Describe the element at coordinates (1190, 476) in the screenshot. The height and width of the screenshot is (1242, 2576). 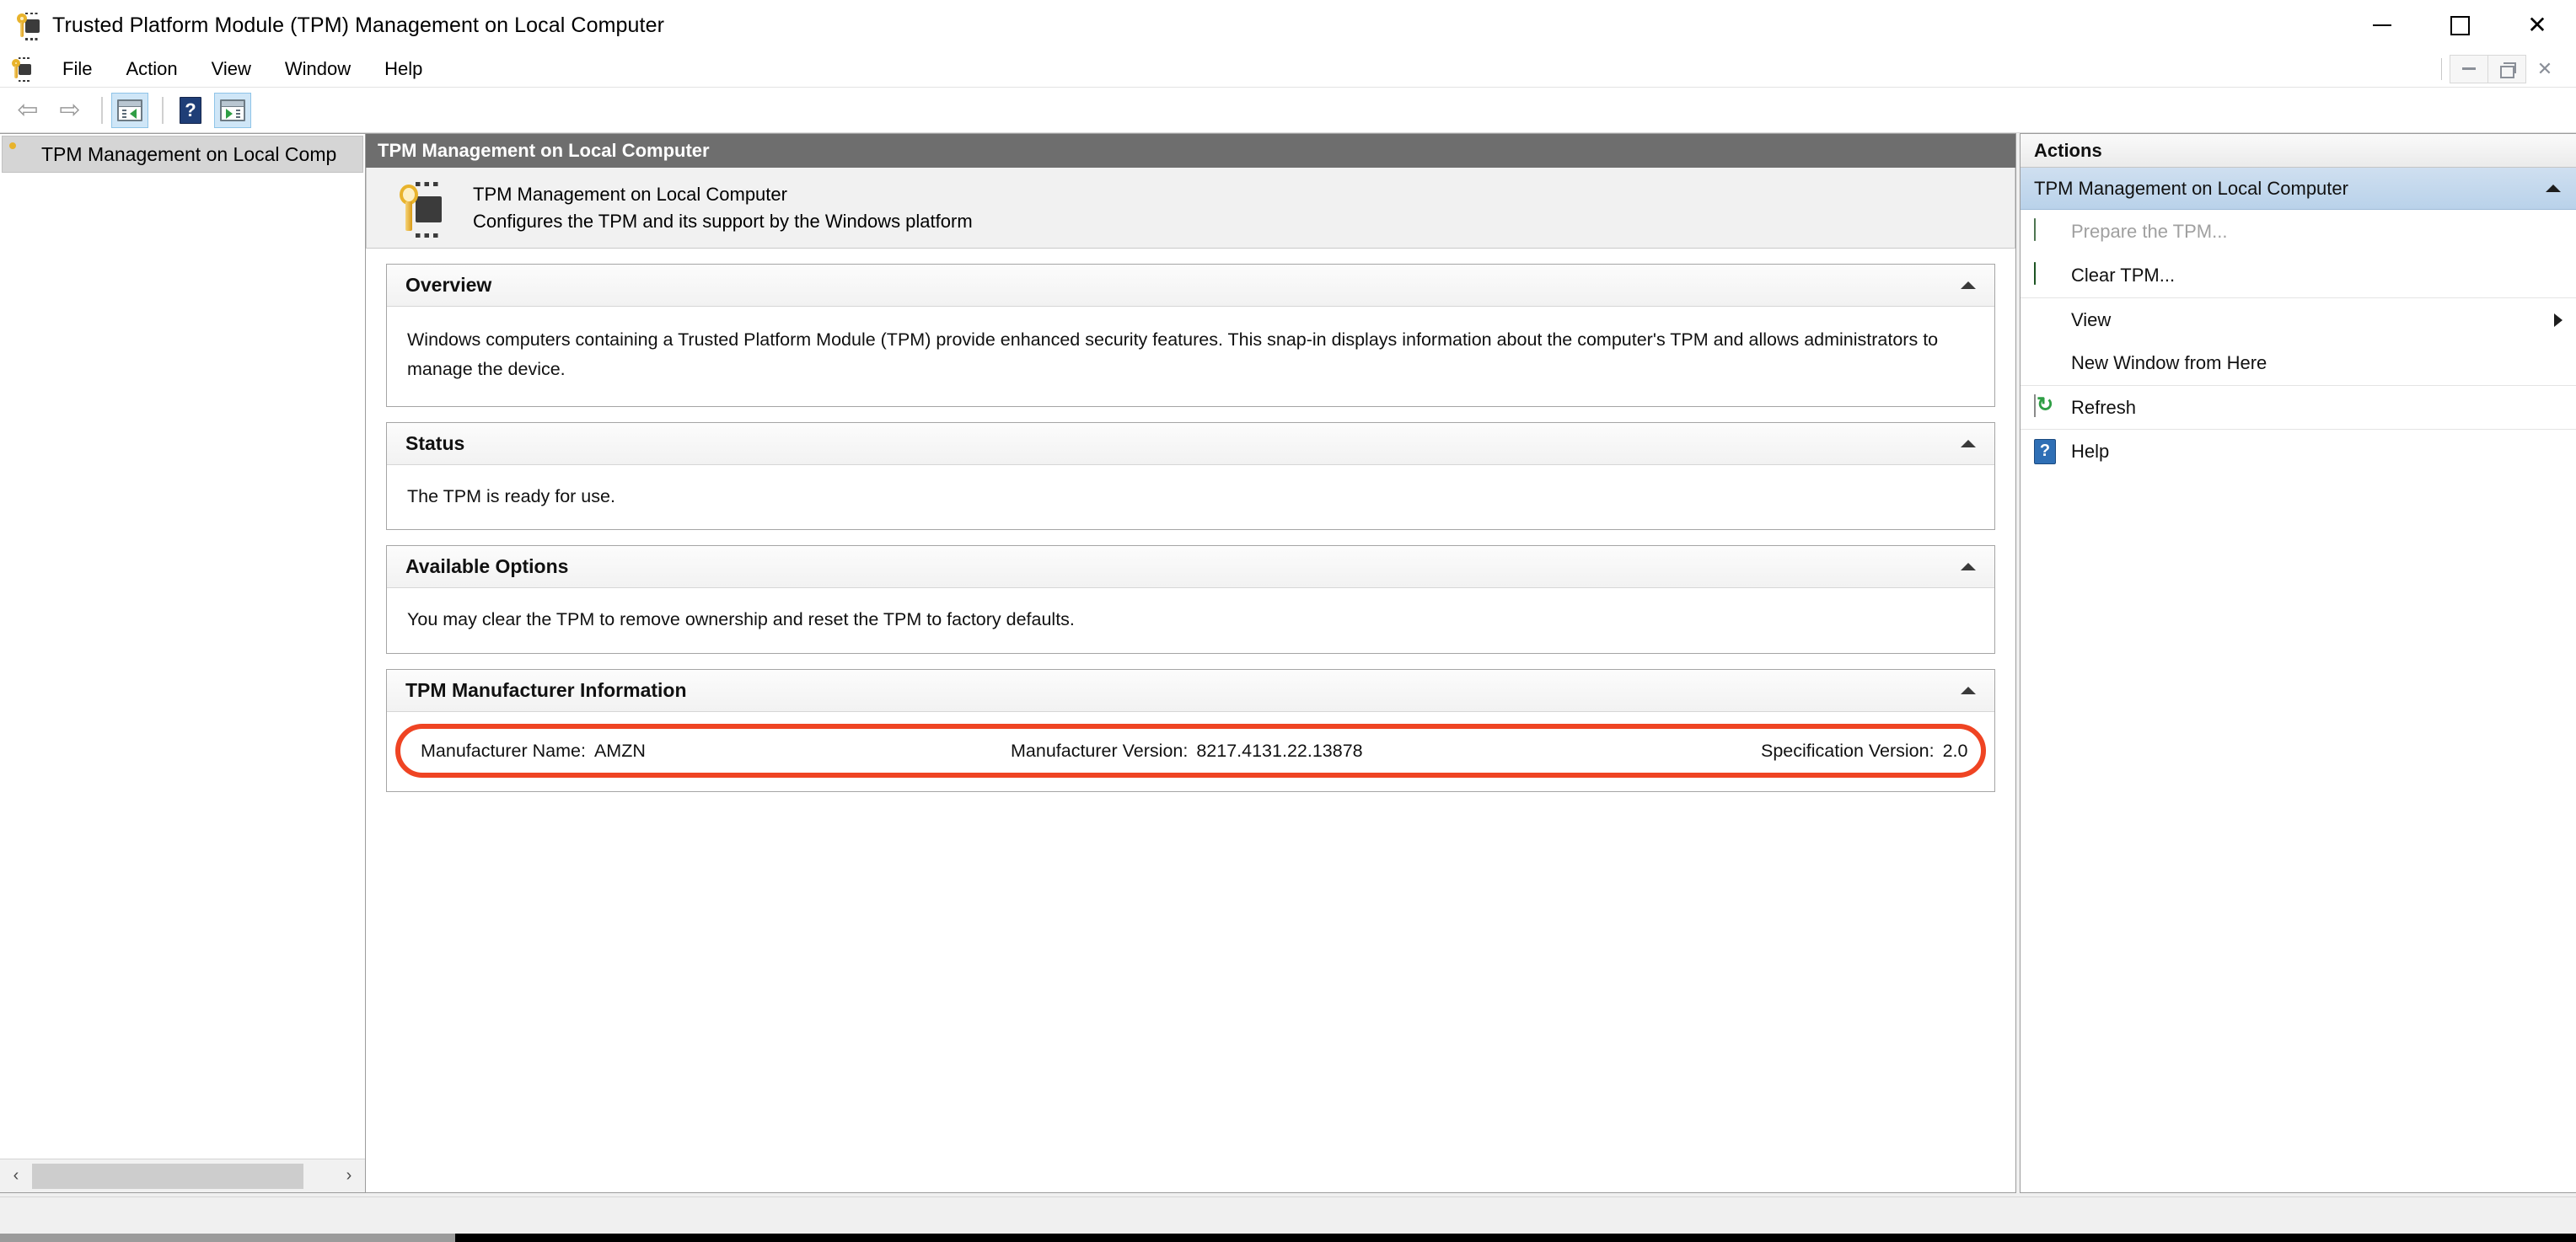
I see `section-status: Status The TPM is ready for use.` at that location.